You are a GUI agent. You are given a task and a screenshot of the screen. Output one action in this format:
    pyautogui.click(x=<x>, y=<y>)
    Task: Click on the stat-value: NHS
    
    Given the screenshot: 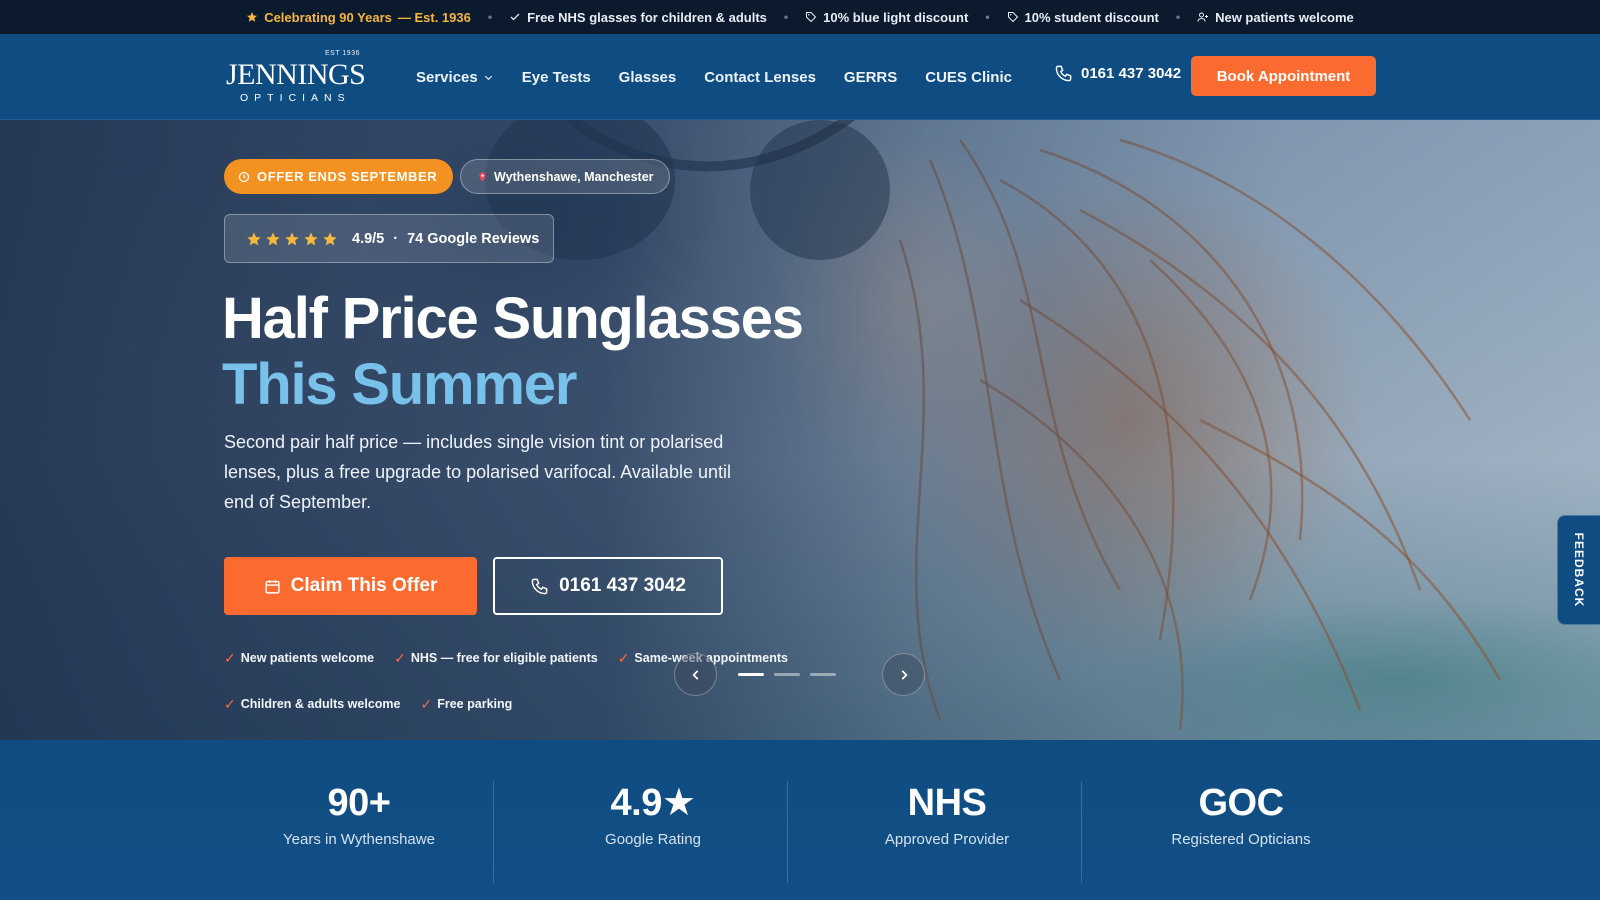 What is the action you would take?
    pyautogui.click(x=947, y=803)
    